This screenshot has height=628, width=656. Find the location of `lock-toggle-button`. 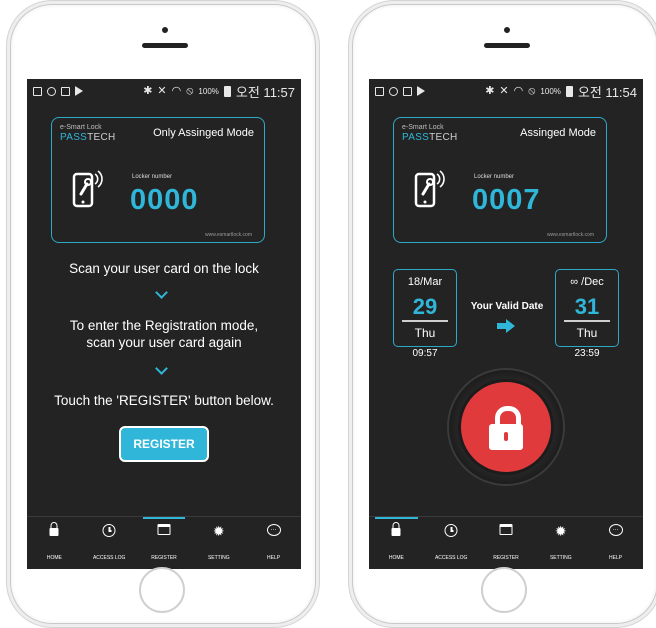

lock-toggle-button is located at coordinates (506, 427).